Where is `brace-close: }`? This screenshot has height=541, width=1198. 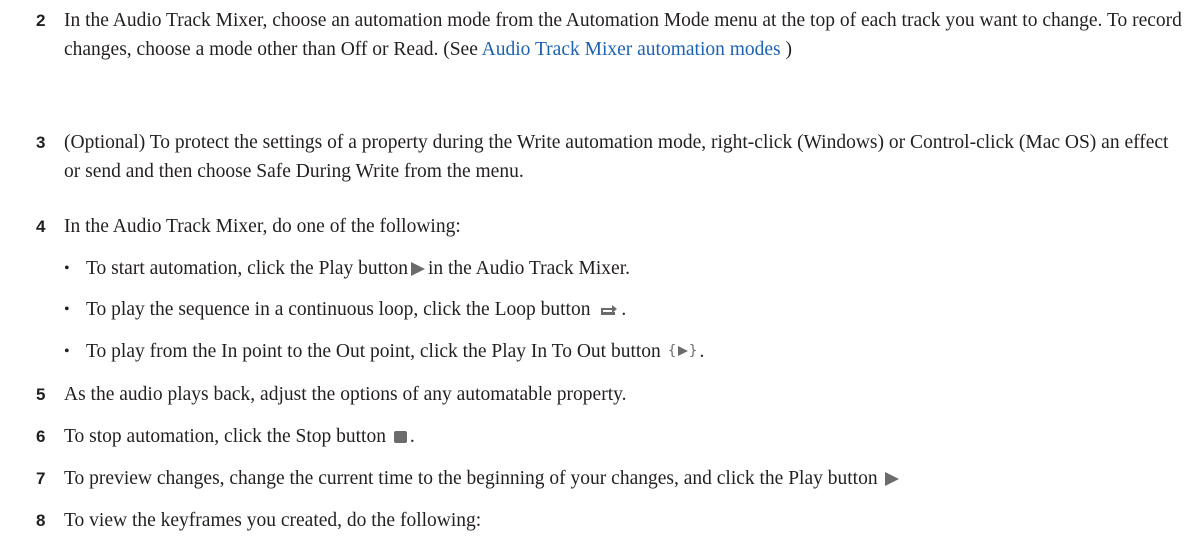 brace-close: } is located at coordinates (693, 351).